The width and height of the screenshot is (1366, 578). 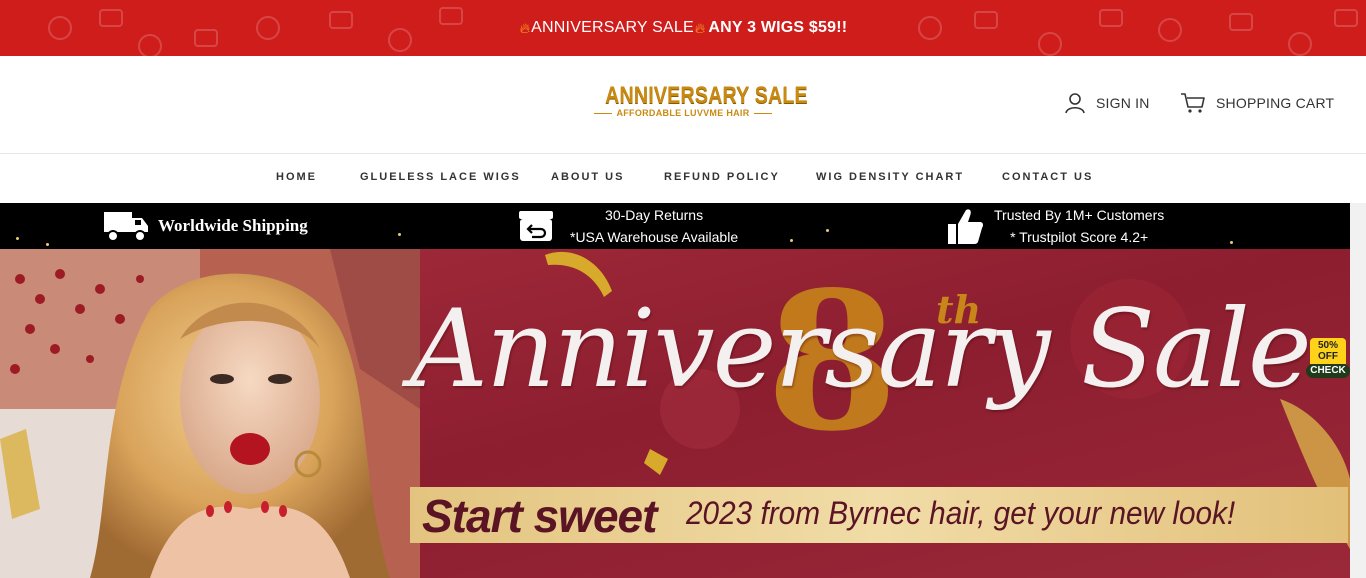 What do you see at coordinates (1079, 237) in the screenshot?
I see `trust-line2: * Trustpilot Score 4.2+` at bounding box center [1079, 237].